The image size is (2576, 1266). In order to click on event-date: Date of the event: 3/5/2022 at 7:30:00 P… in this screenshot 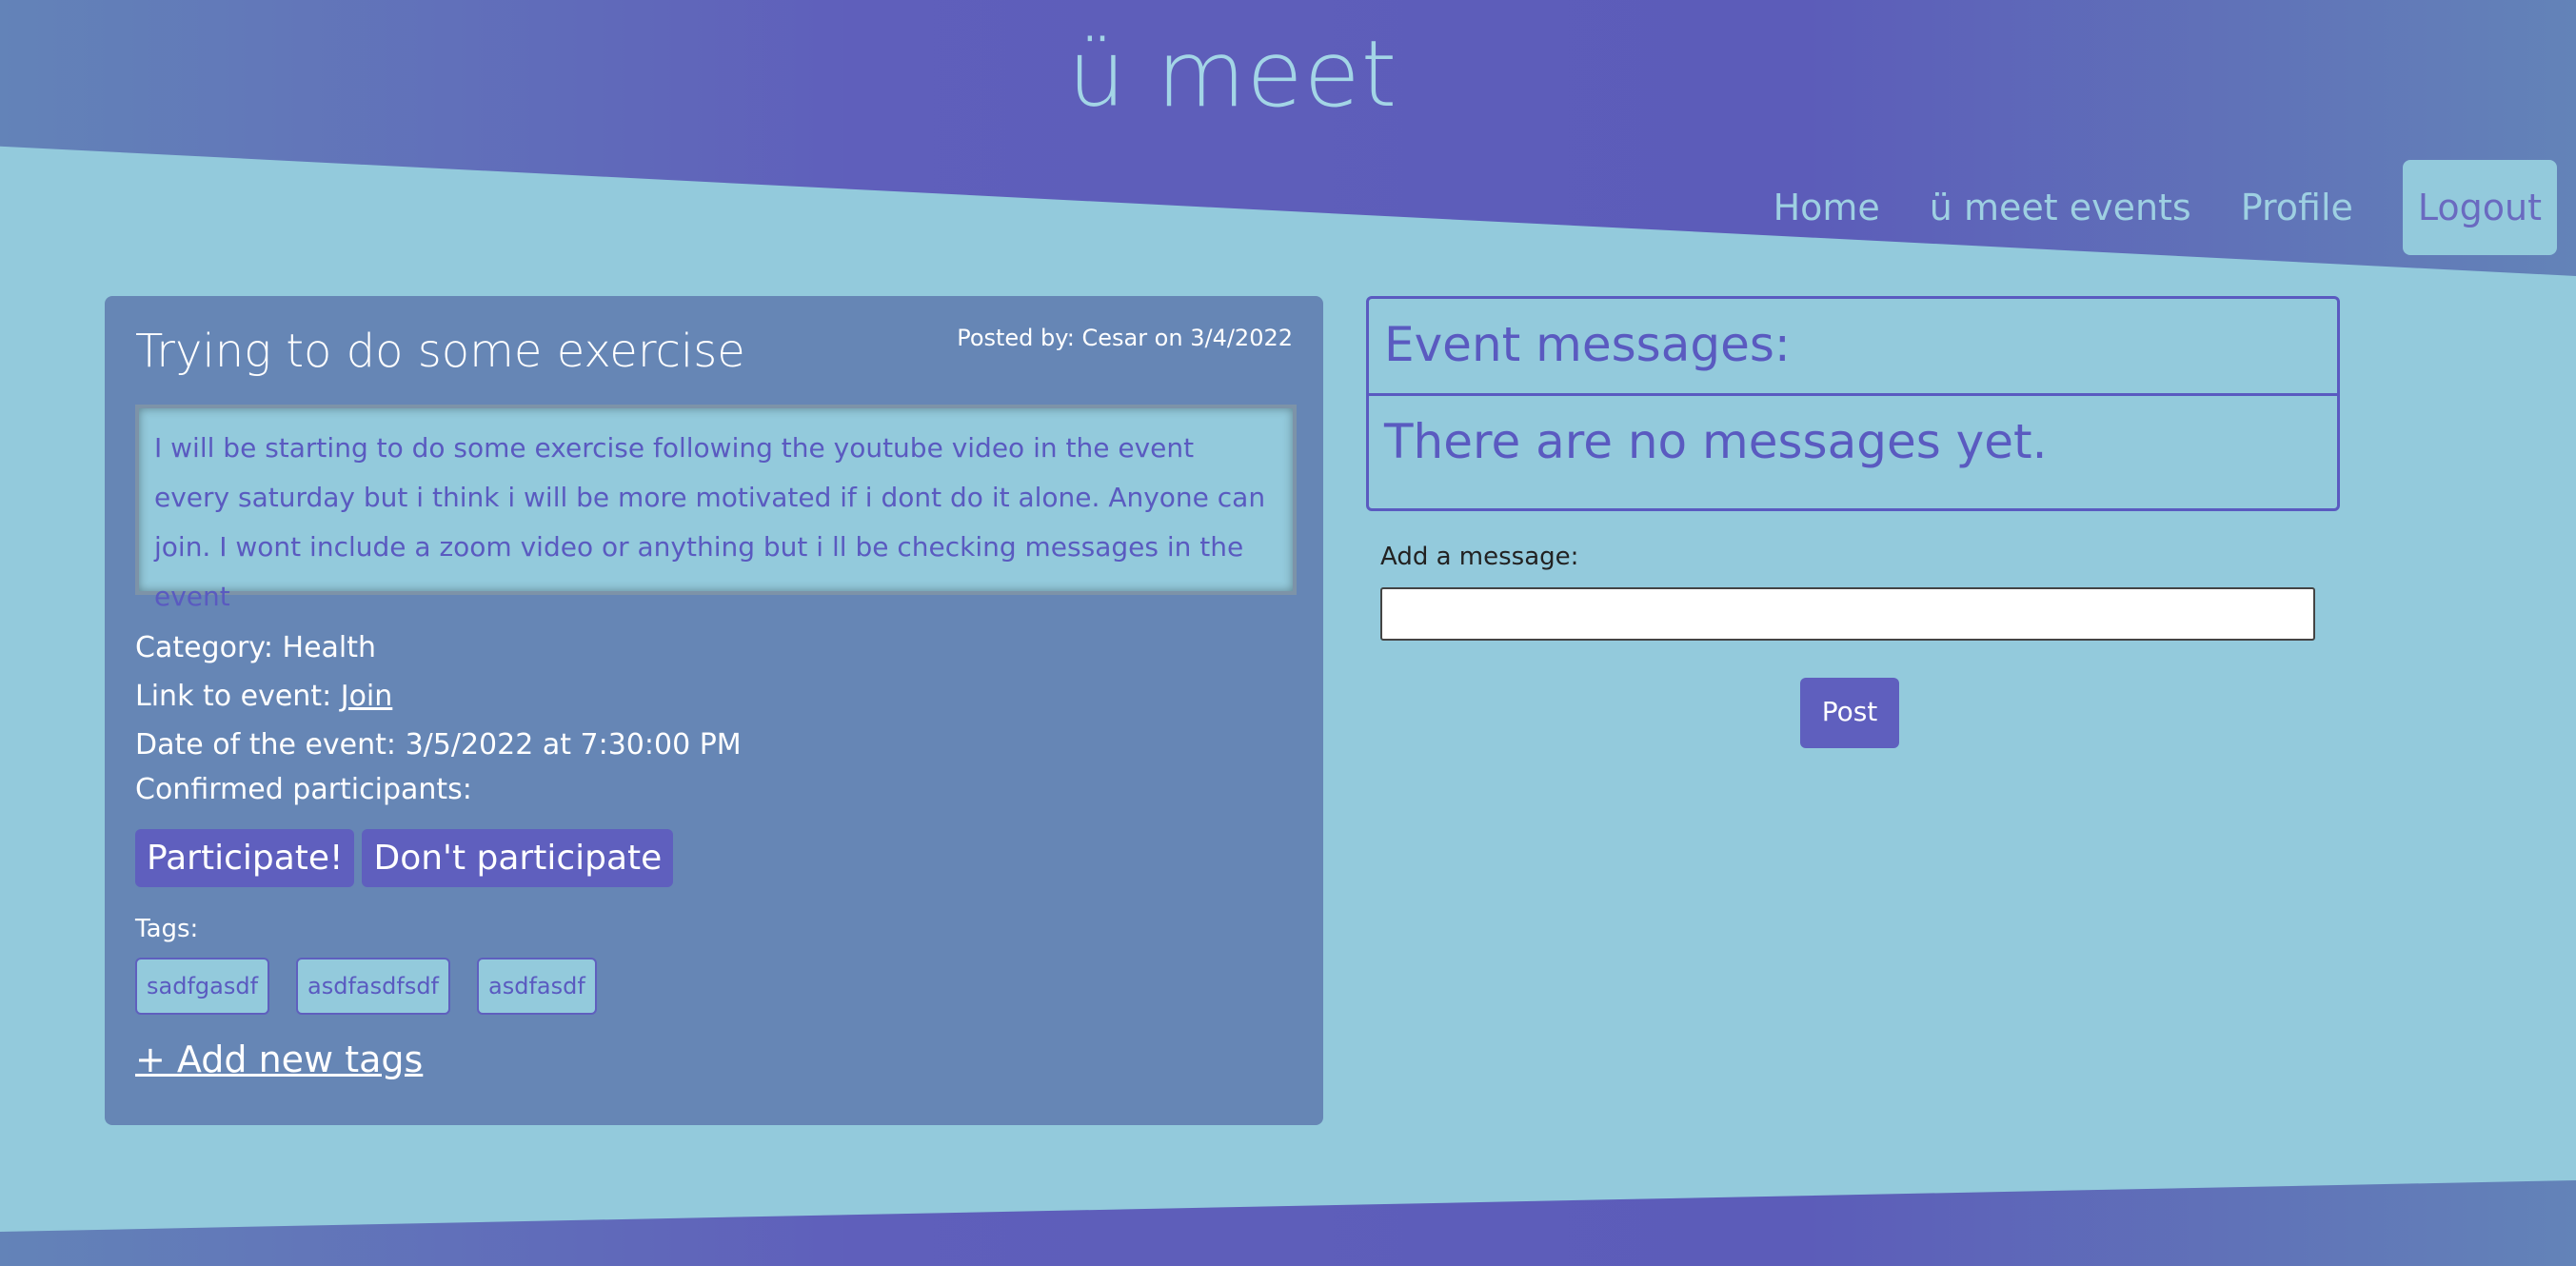, I will do `click(438, 745)`.